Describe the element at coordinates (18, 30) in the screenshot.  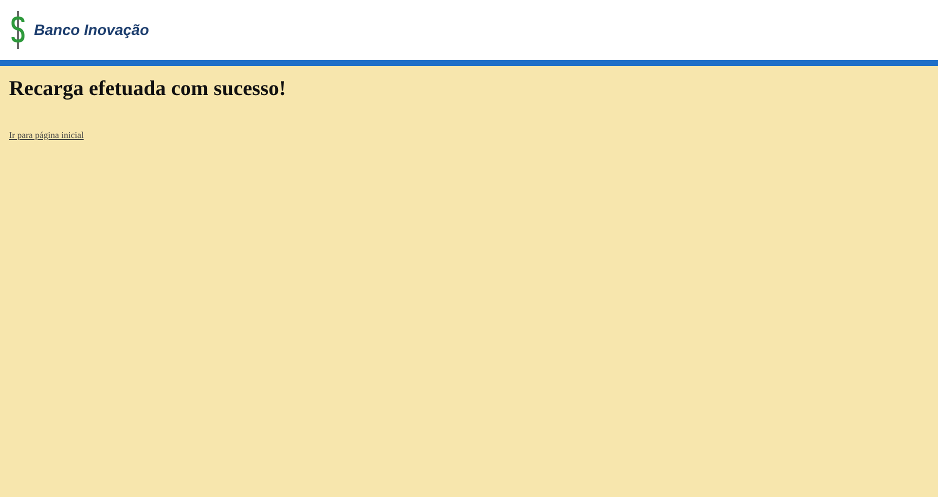
I see `dollar-sign-icon` at that location.